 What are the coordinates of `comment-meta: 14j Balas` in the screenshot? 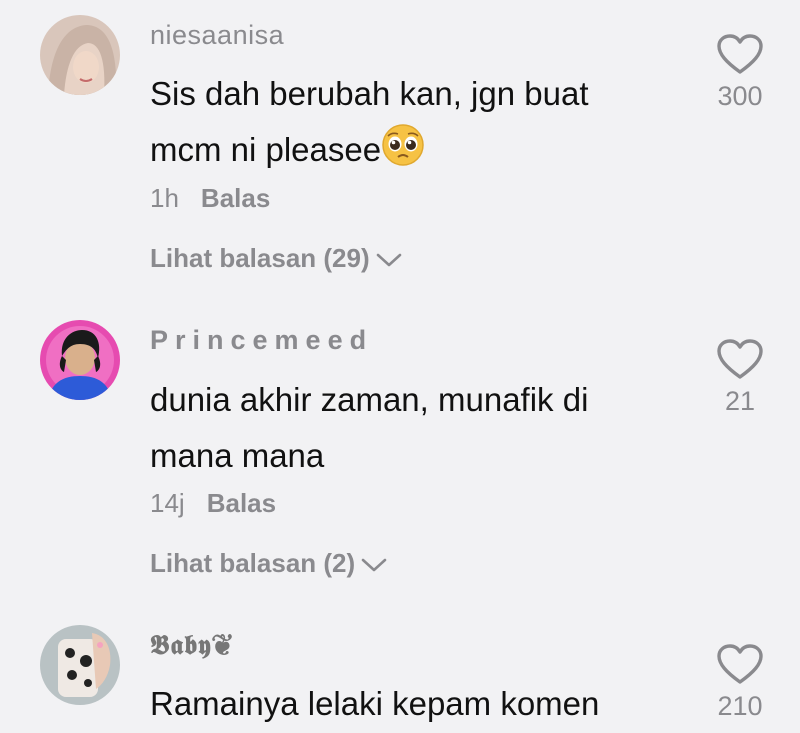 It's located at (213, 503).